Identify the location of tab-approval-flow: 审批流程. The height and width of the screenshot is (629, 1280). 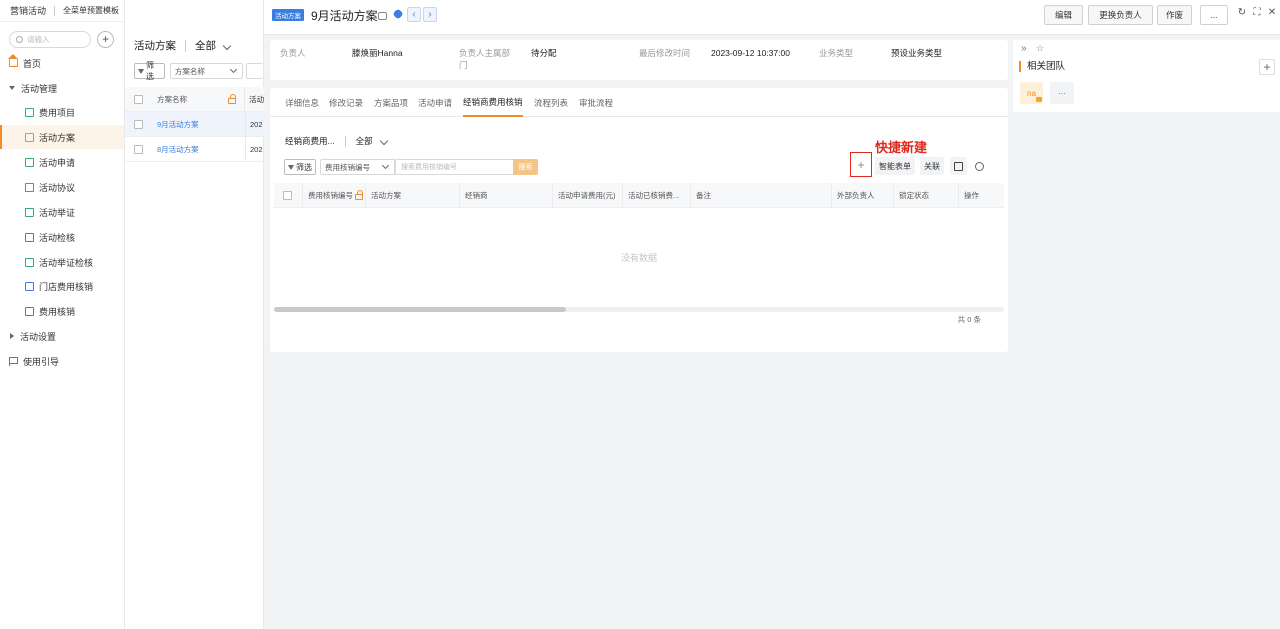
(596, 102).